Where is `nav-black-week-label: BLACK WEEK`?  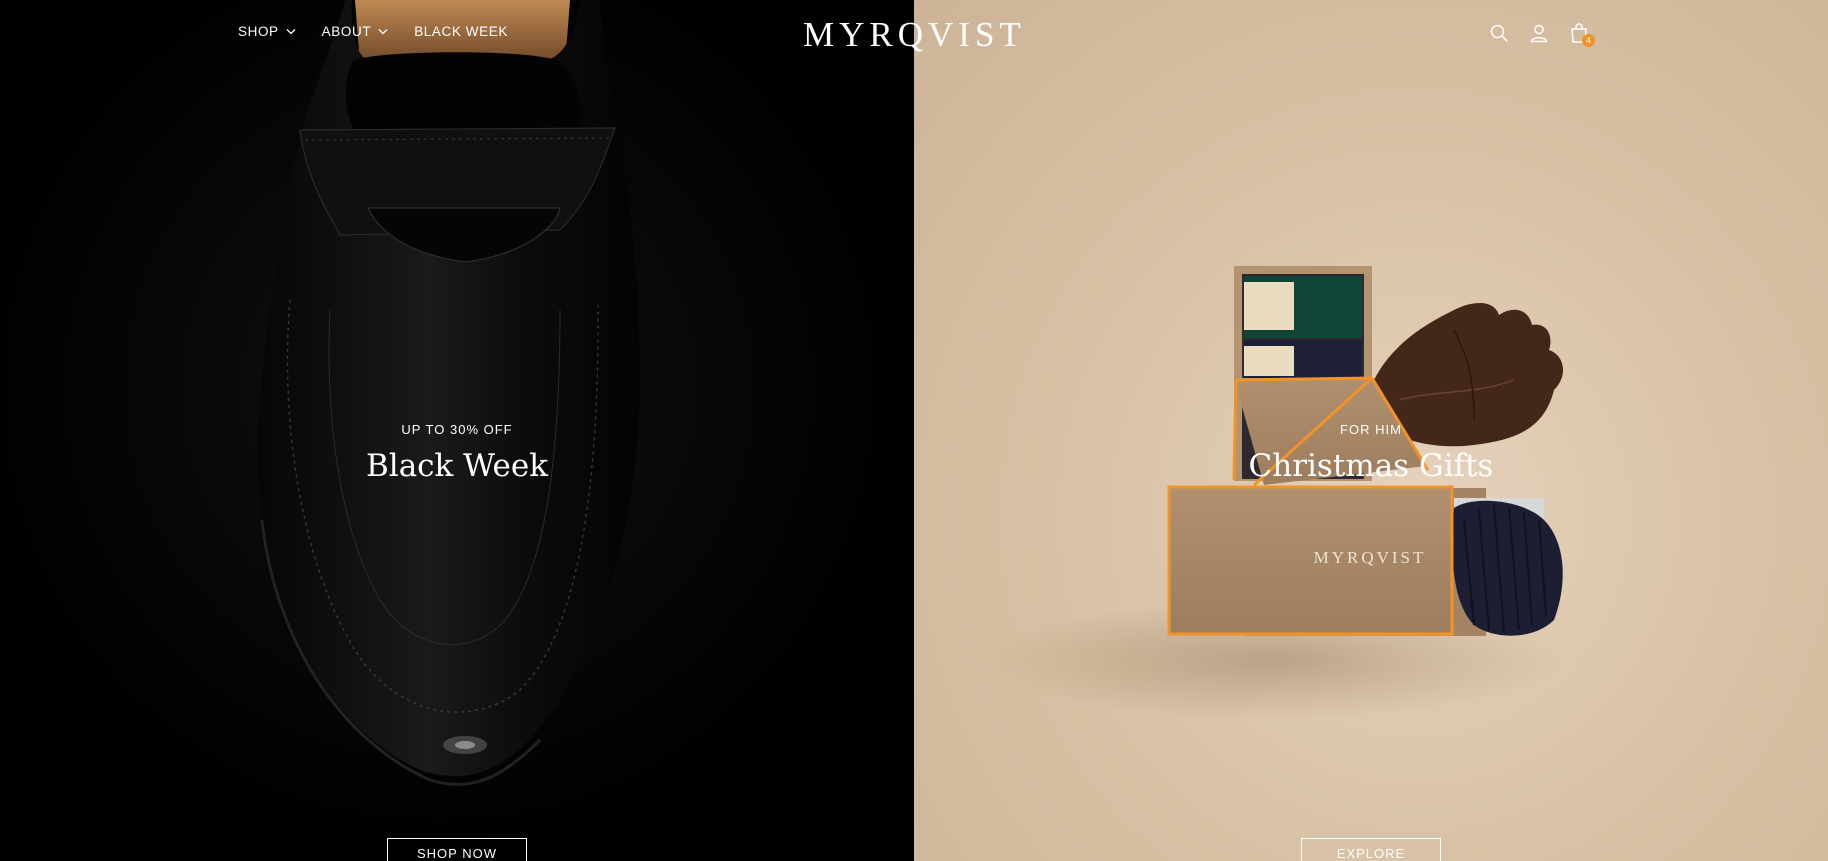 nav-black-week-label: BLACK WEEK is located at coordinates (461, 31).